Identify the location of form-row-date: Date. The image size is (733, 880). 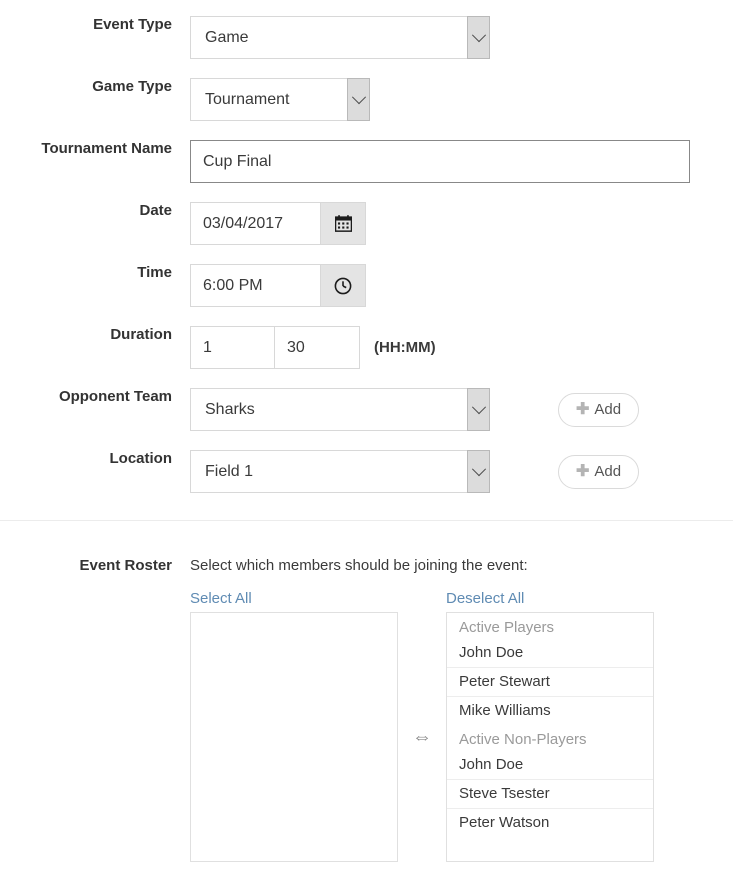
(366, 223).